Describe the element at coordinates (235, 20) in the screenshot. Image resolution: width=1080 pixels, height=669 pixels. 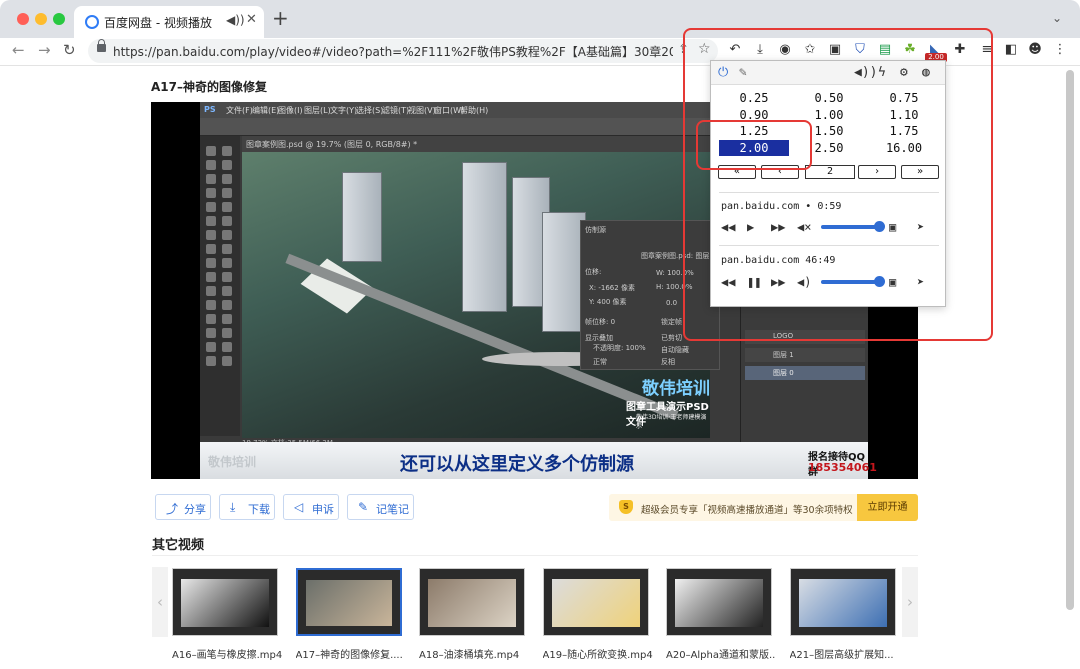
I see `speaker-icon: ◀))` at that location.